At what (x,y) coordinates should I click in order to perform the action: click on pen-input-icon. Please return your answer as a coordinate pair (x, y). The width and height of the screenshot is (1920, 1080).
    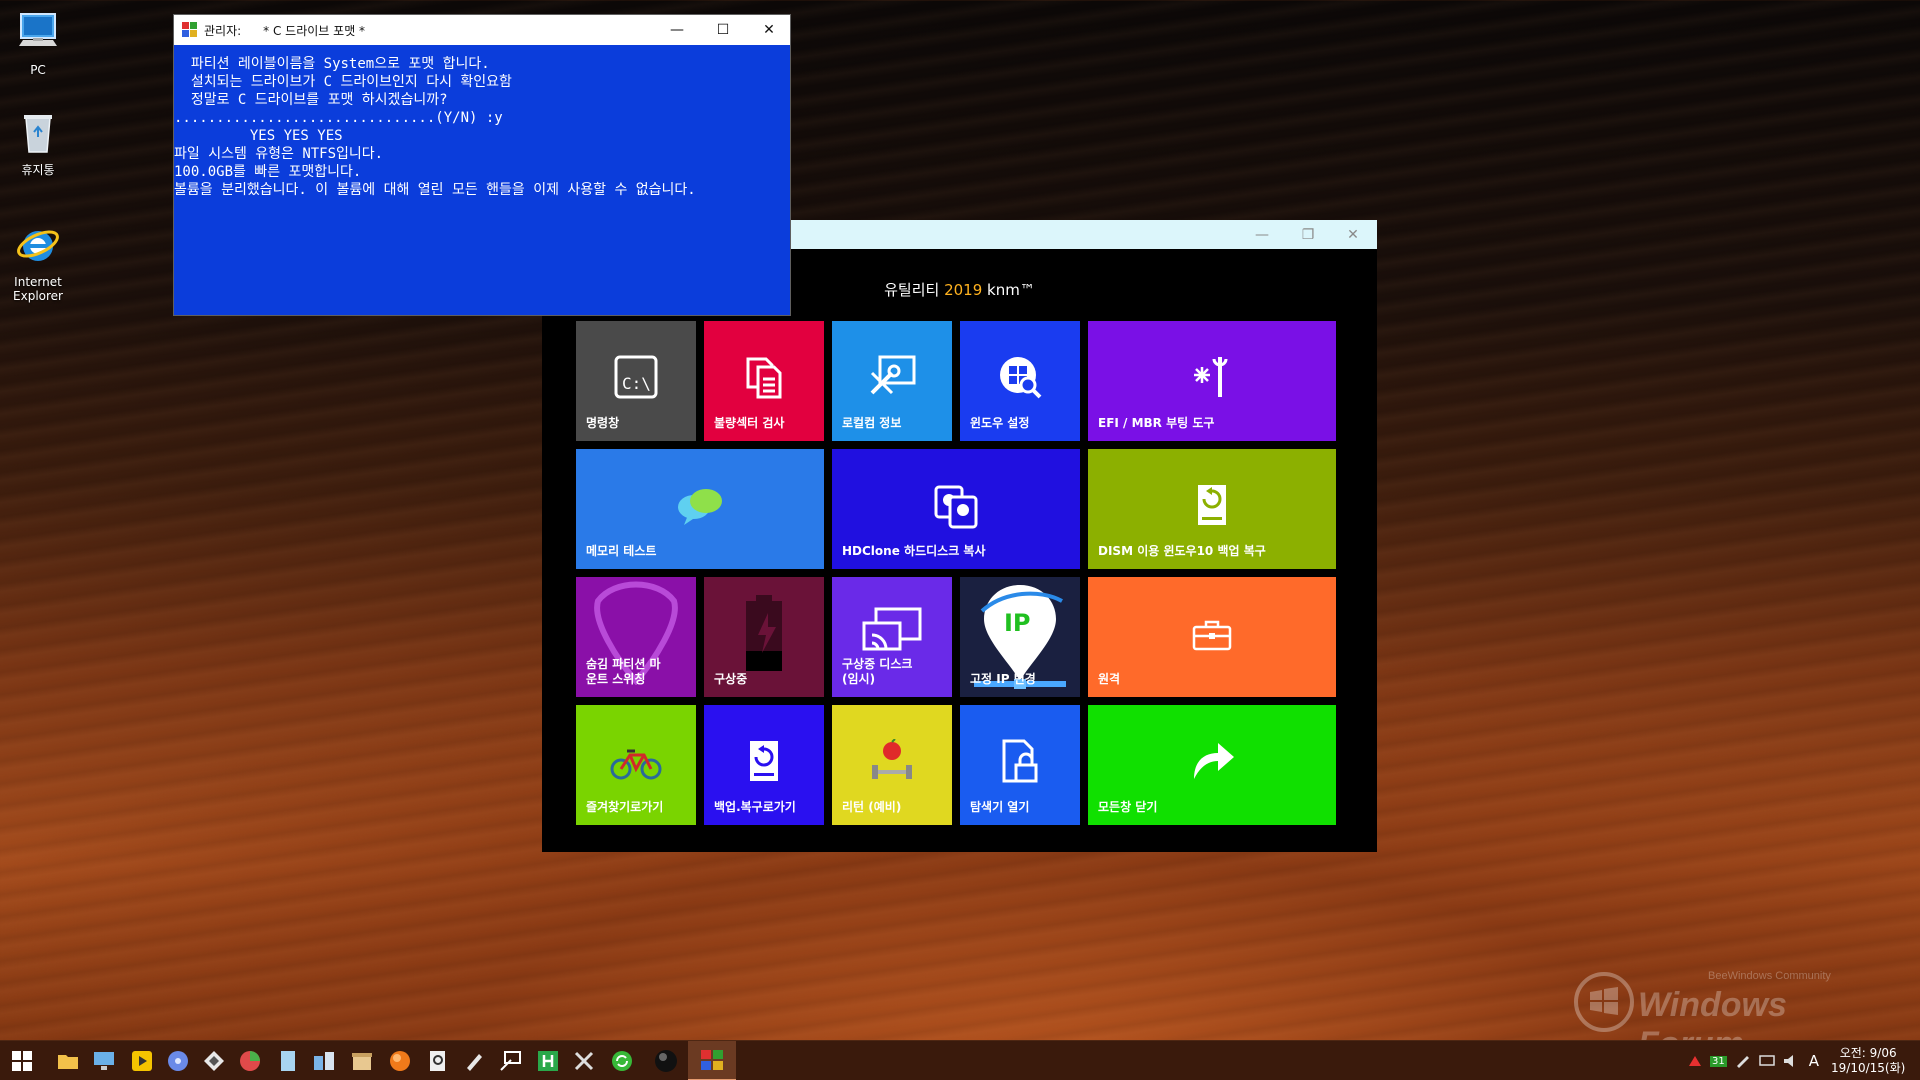
    Looking at the image, I should click on (1743, 1061).